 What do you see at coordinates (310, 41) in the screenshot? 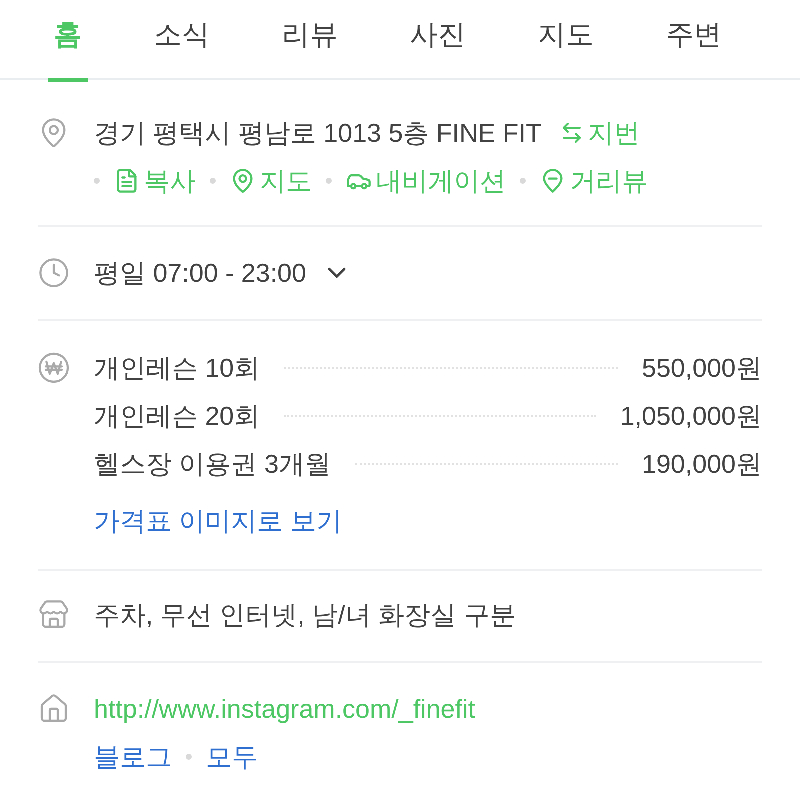
I see `tab: 리뷰` at bounding box center [310, 41].